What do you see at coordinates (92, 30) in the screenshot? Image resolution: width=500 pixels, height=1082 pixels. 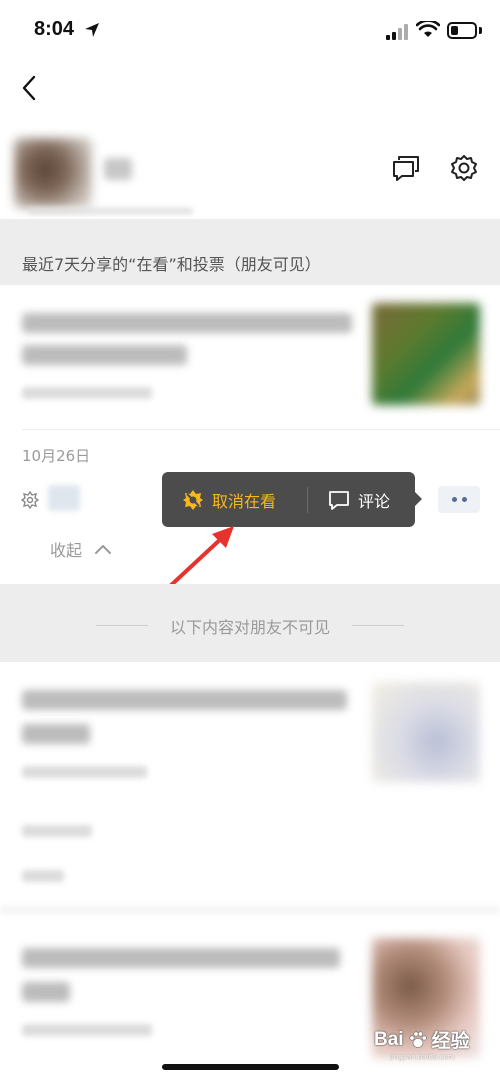 I see `location-arrow-icon` at bounding box center [92, 30].